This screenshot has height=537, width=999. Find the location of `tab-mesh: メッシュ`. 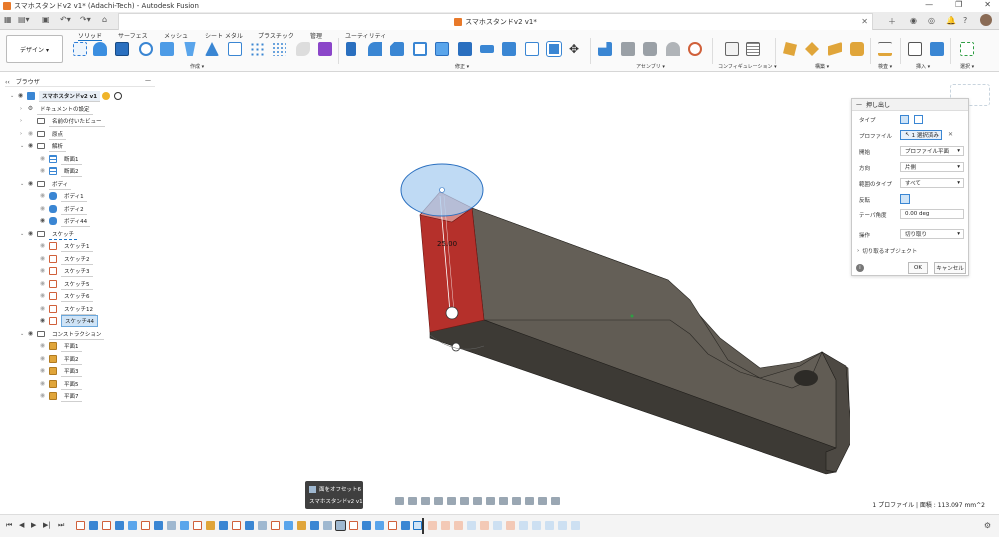

tab-mesh: メッシュ is located at coordinates (176, 35).